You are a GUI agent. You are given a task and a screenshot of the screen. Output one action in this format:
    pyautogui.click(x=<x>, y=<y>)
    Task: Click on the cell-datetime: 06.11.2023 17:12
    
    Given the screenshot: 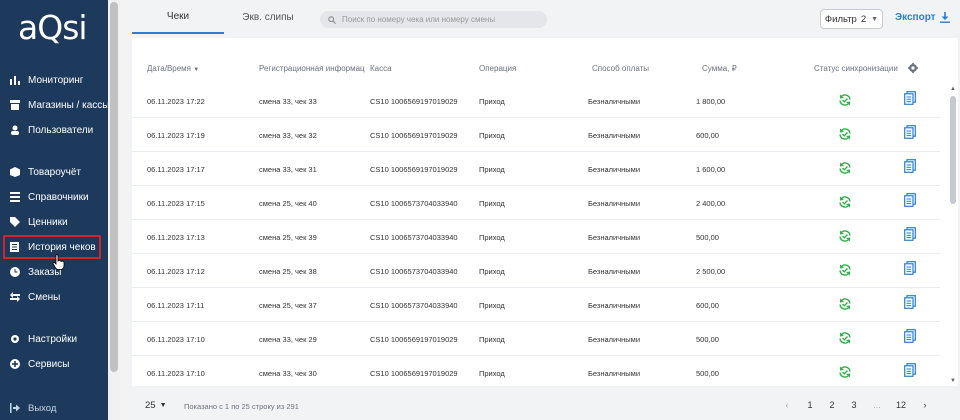 What is the action you would take?
    pyautogui.click(x=176, y=271)
    